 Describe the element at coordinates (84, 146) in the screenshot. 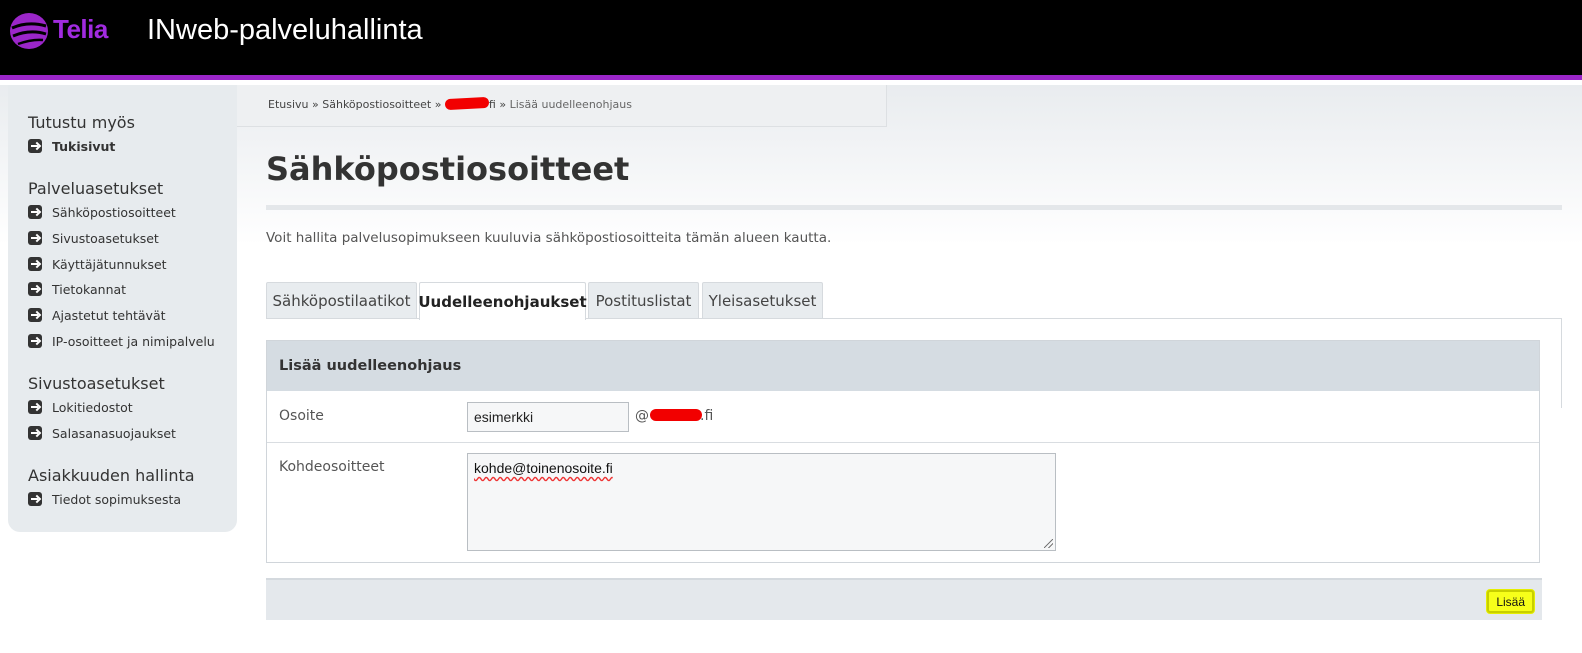

I see `sidebar-item-label: Tukisivut` at that location.